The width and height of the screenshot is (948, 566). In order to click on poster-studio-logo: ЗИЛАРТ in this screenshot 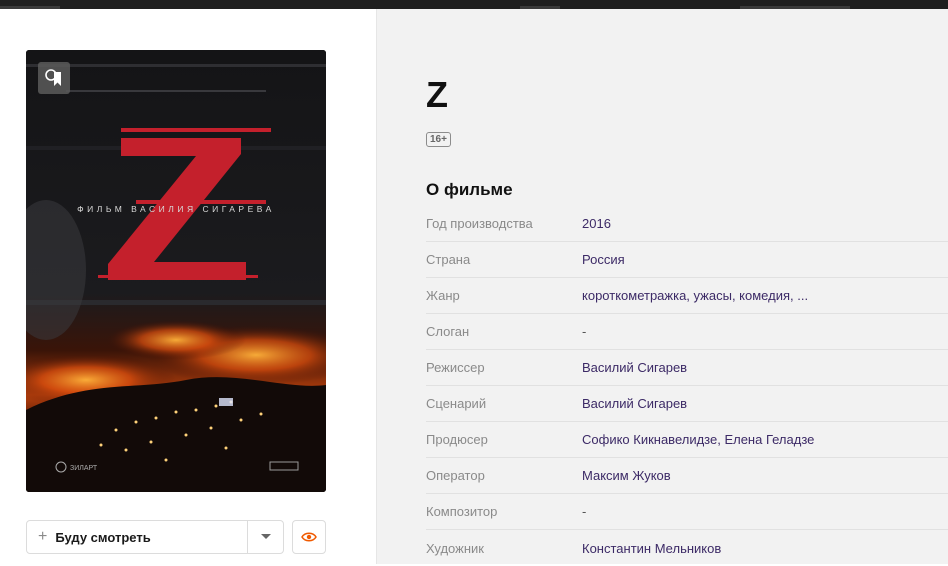, I will do `click(84, 468)`.